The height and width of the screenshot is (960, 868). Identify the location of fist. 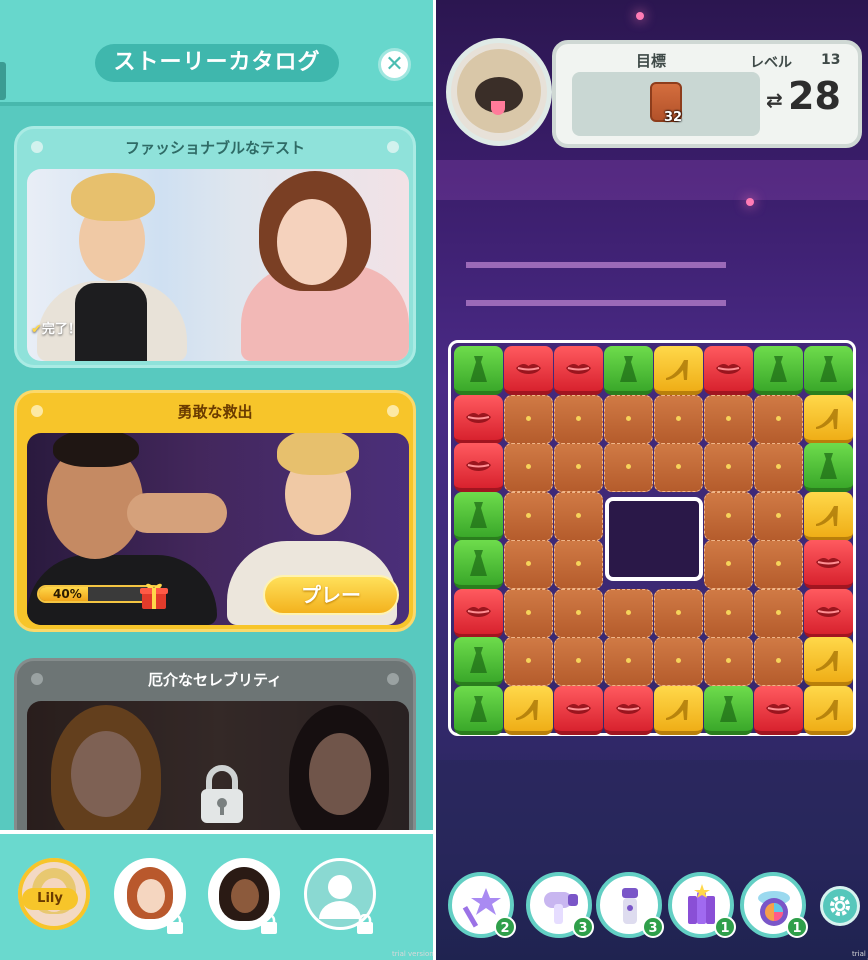
(177, 513).